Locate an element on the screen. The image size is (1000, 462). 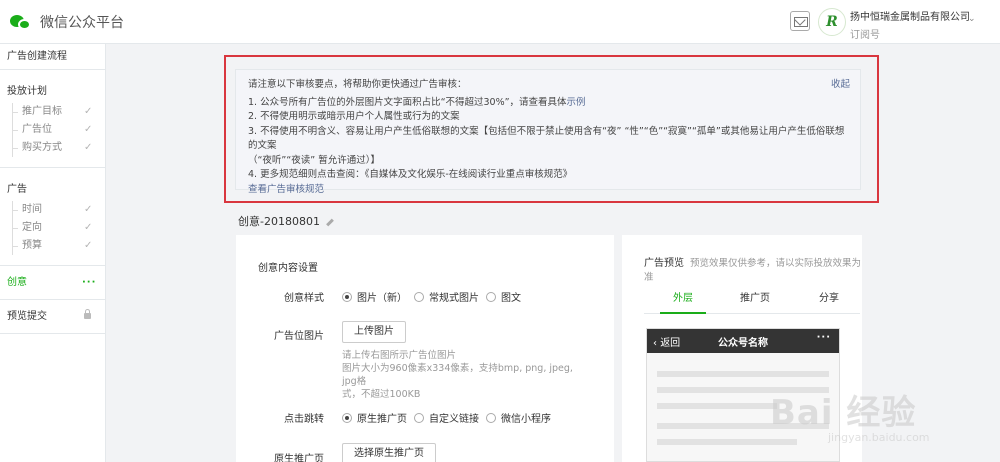
sidebar-item-ad-position: 广告位 ✓ is located at coordinates (52, 130).